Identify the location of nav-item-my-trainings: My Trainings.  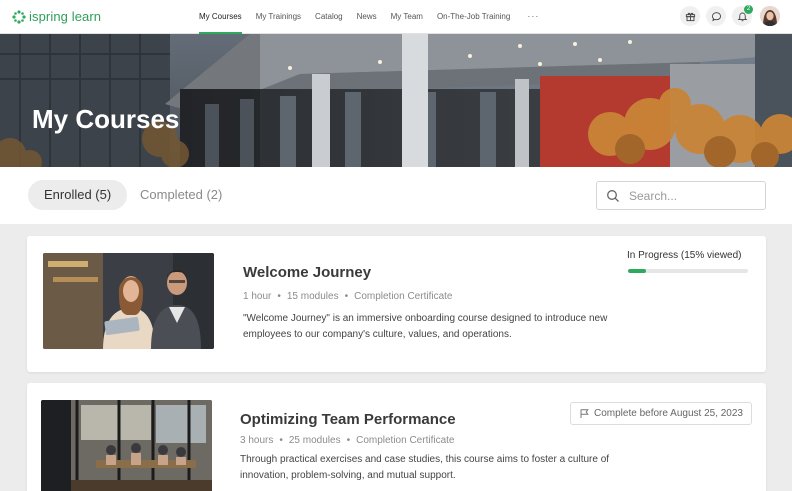
(278, 17).